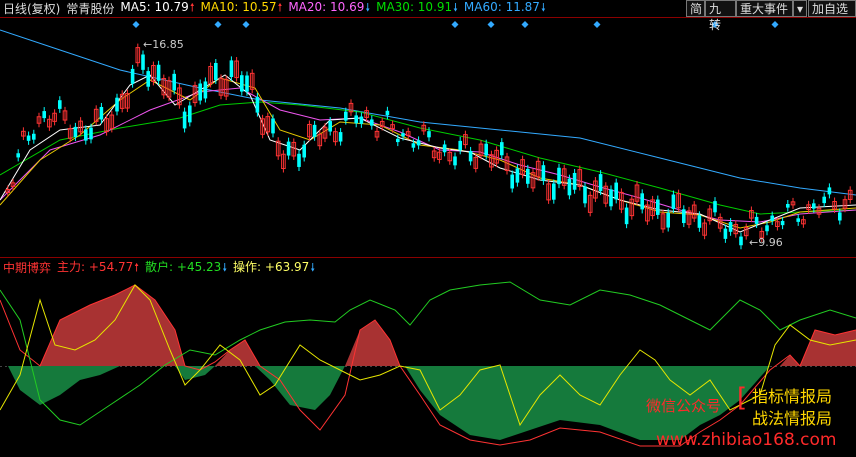  Describe the element at coordinates (241, 7) in the screenshot. I see `ma10-label: MA10: 10.57🠕` at that location.